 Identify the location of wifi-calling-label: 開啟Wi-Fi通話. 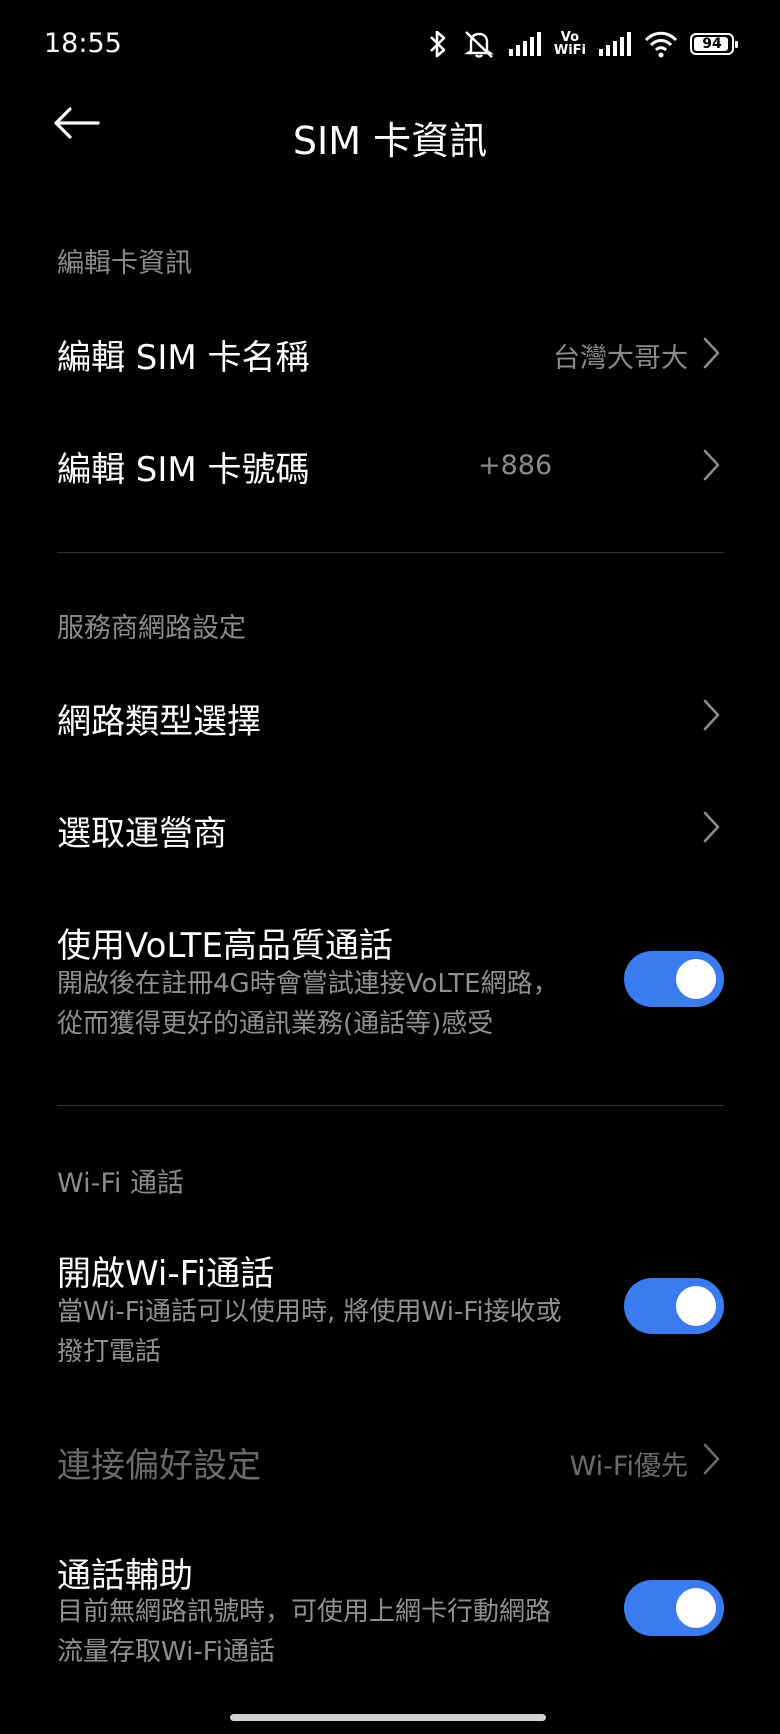
(166, 1274).